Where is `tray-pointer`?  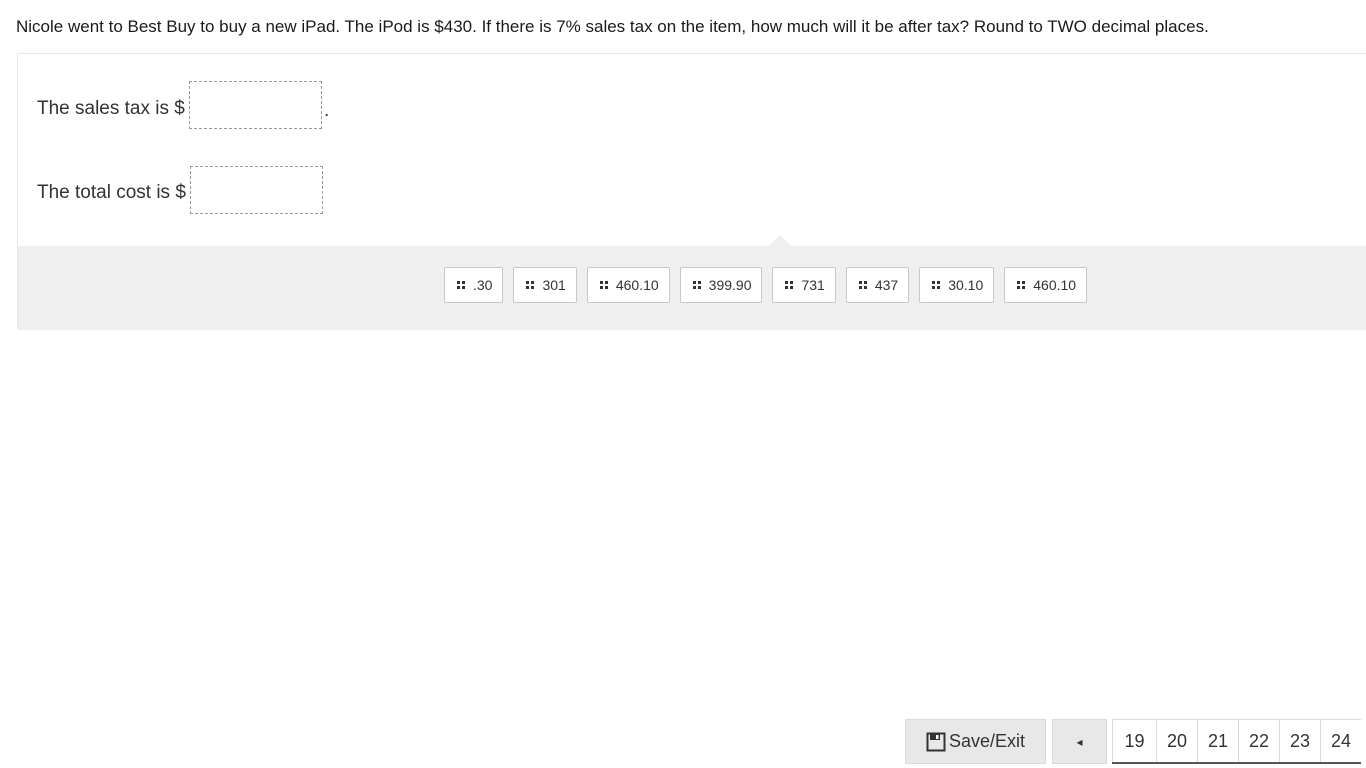
tray-pointer is located at coordinates (780, 240).